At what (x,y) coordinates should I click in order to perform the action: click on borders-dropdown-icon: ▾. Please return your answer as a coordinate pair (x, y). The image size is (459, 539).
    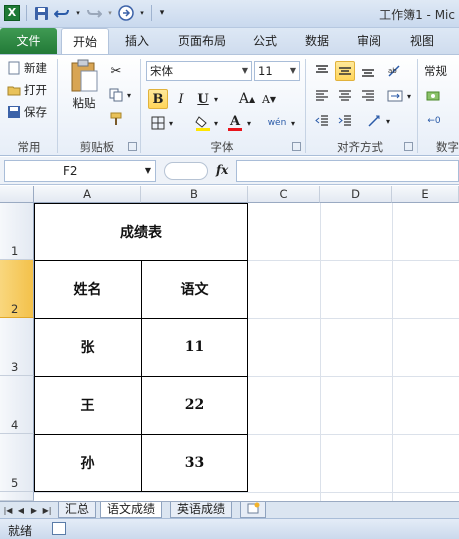
    Looking at the image, I should click on (171, 123).